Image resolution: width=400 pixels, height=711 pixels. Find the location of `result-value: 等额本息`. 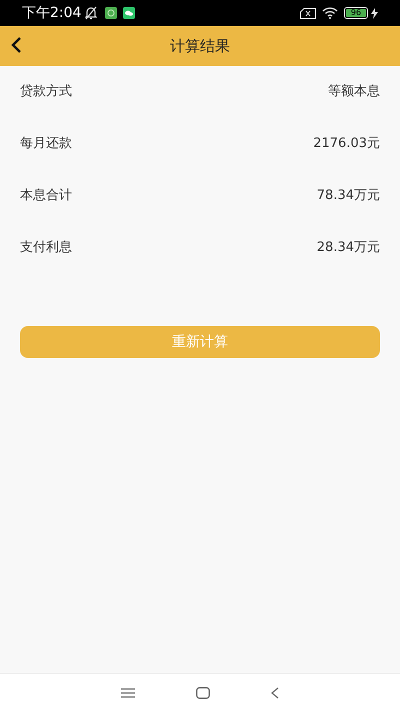

result-value: 等额本息 is located at coordinates (354, 92).